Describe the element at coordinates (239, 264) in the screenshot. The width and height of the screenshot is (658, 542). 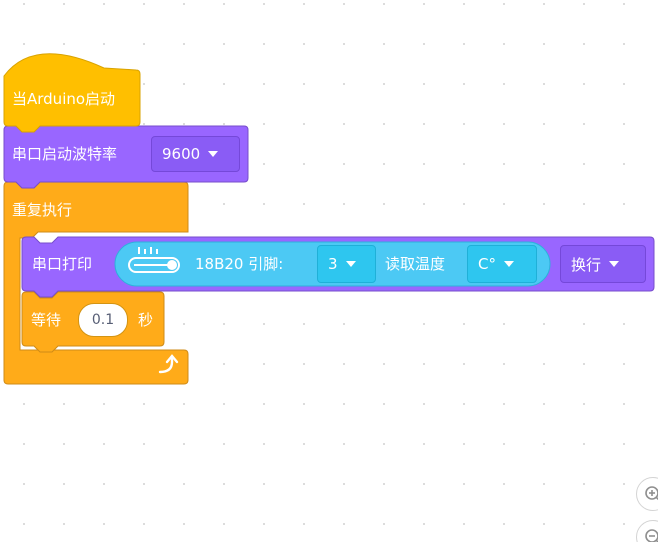
I see `sensor-pin-label: 18B20 引脚:` at that location.